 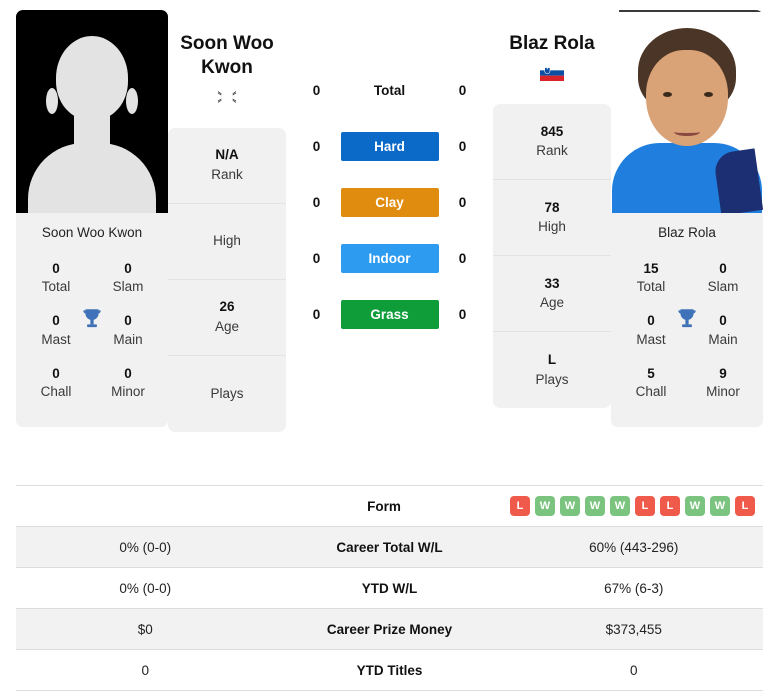 I want to click on surface-row-hard: 0 Hard 0, so click(x=389, y=146).